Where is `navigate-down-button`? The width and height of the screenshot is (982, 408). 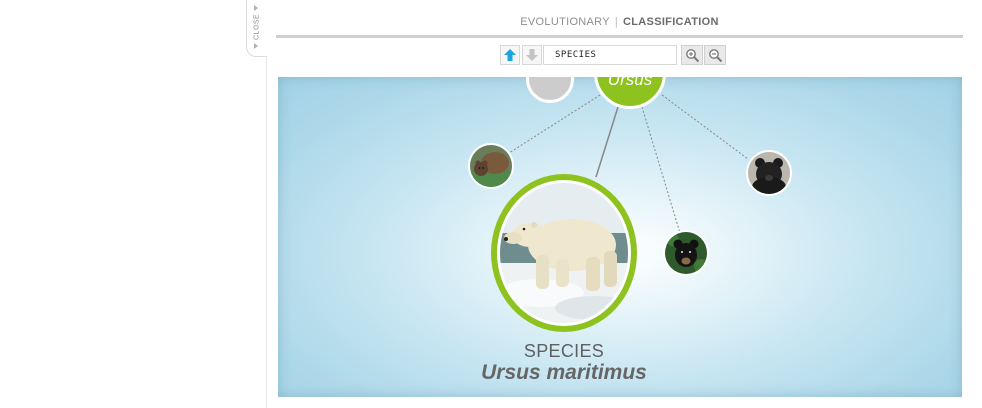 navigate-down-button is located at coordinates (532, 55).